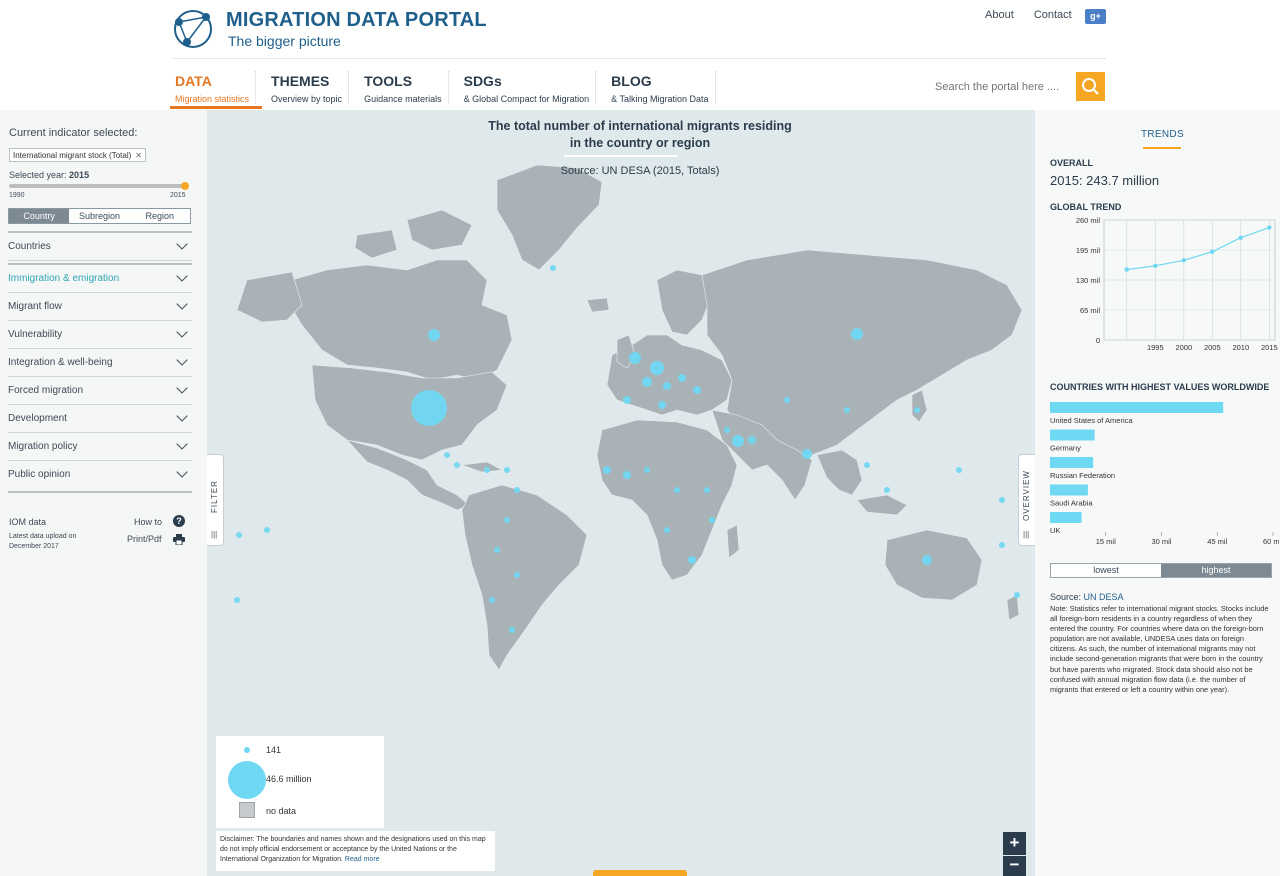  Describe the element at coordinates (857, 334) in the screenshot. I see `bubble-russia` at that location.